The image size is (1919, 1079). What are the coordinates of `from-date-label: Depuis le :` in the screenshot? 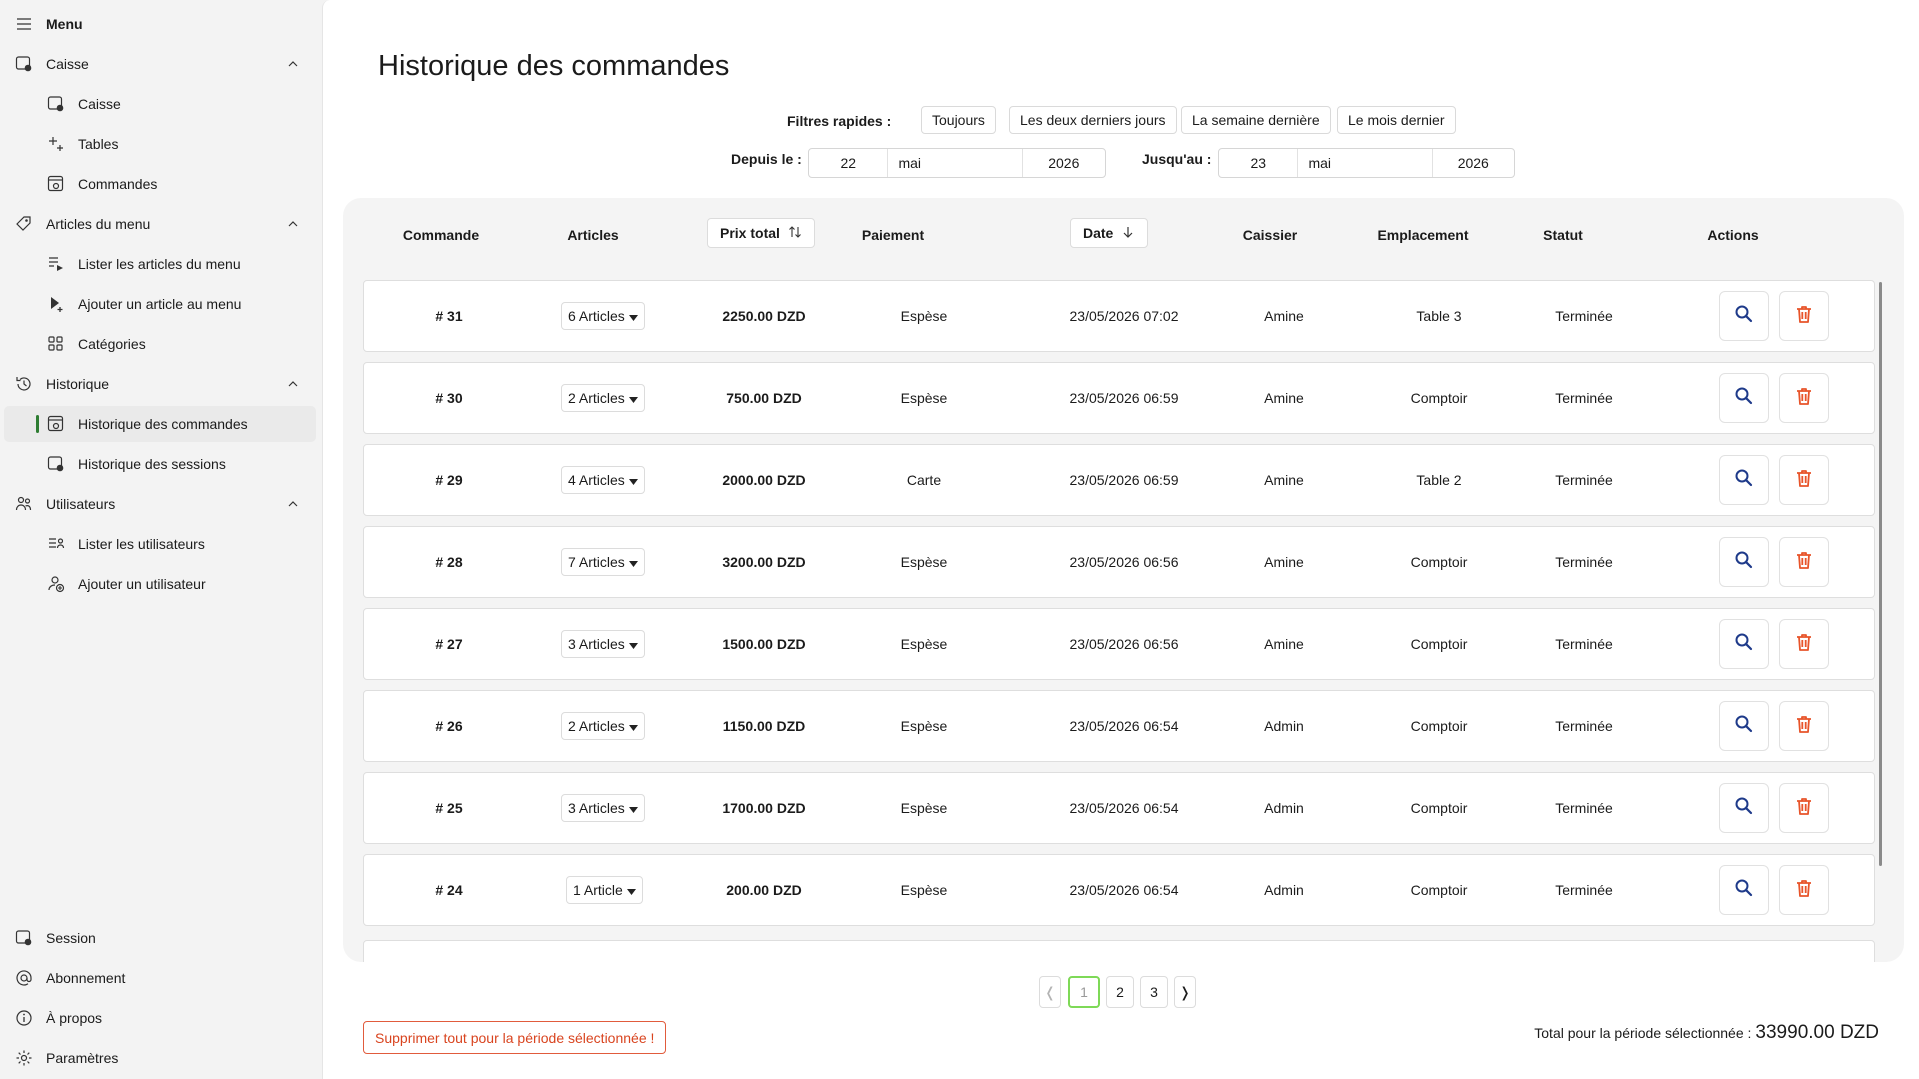 It's located at (766, 159).